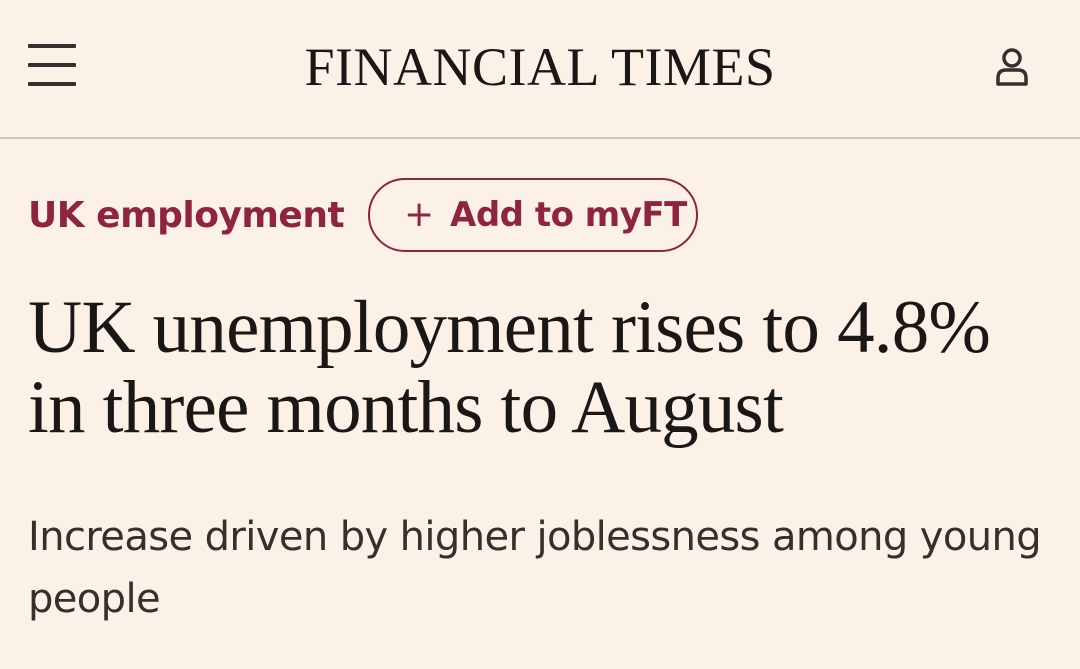 This screenshot has height=669, width=1080. I want to click on site-masthead: FINANCIAL TIMES, so click(540, 67).